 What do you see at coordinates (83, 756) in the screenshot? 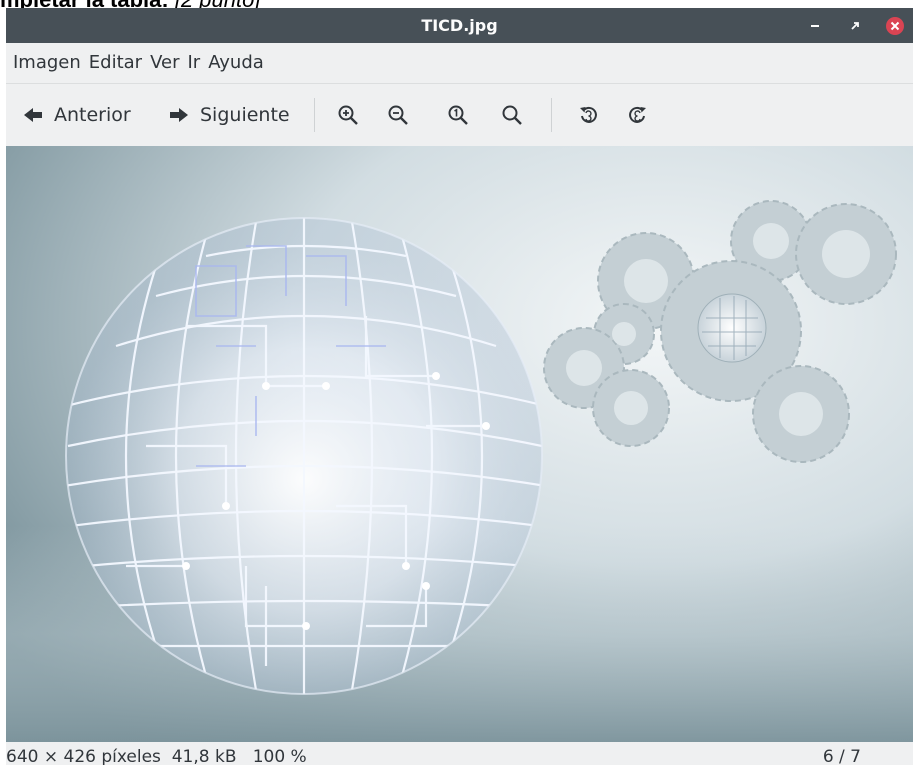
I see `status-dimensions: 640 × 426 píxeles` at bounding box center [83, 756].